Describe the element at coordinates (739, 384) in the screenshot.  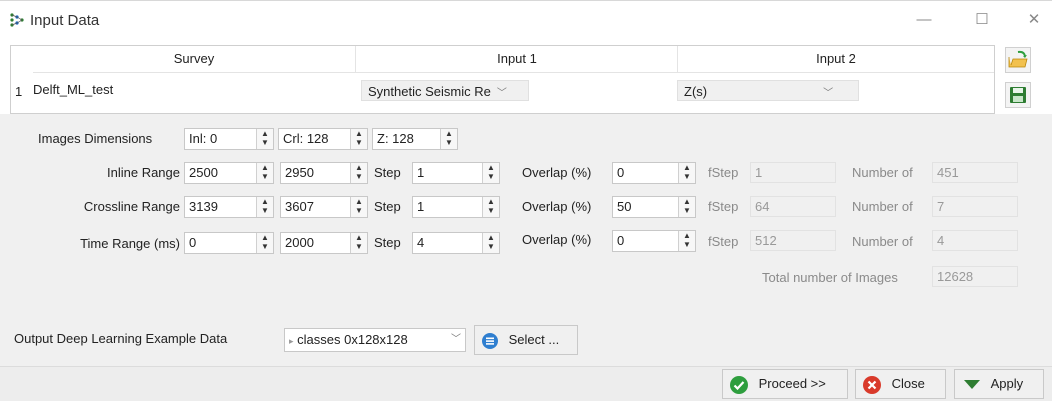
I see `checkmark-icon` at that location.